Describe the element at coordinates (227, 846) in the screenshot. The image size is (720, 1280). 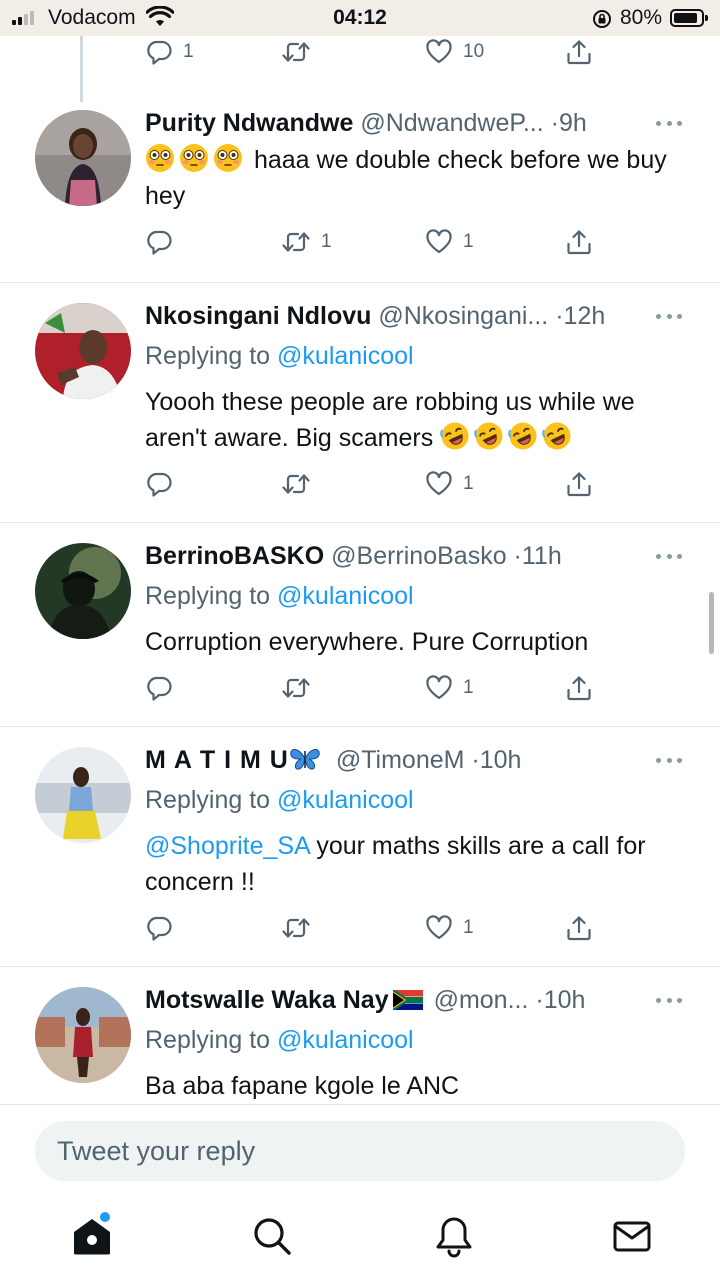
I see `text-mention: @Shoprite_SA` at that location.